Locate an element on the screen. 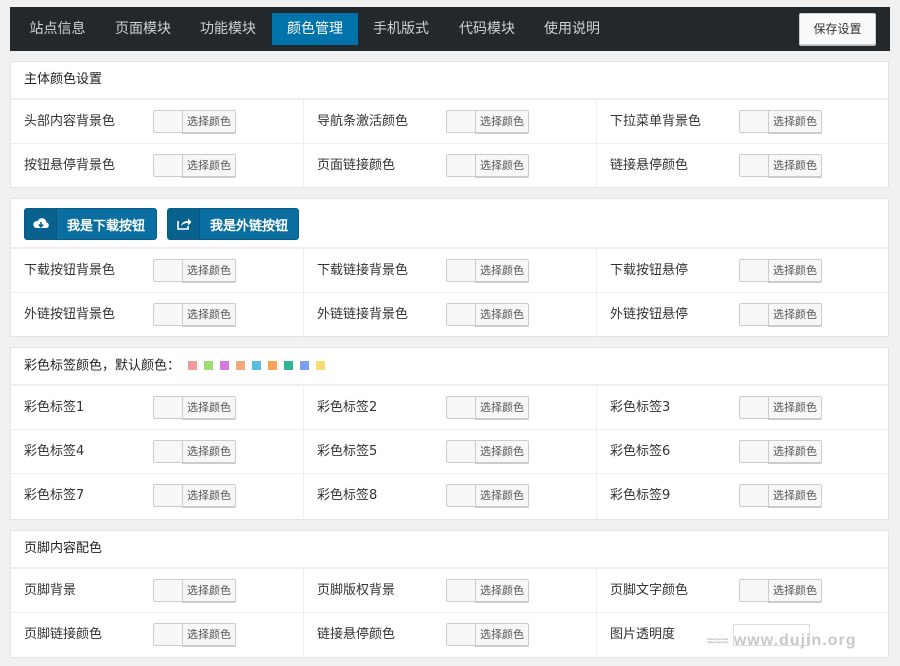  option-cell: 外链链接背景色 选择颜色 is located at coordinates (449, 315).